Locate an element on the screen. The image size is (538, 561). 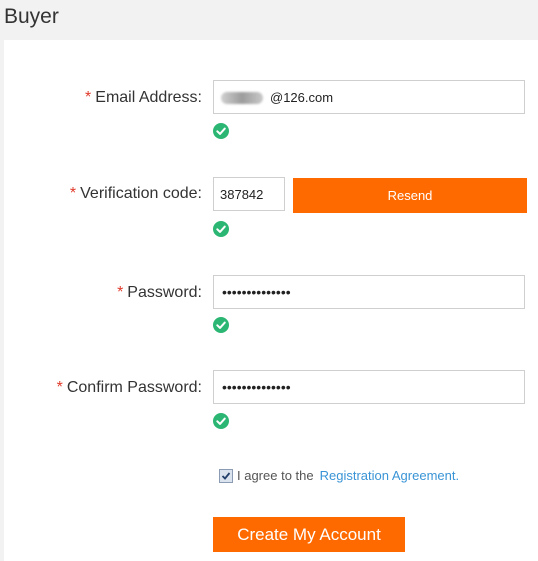
resend-button: Resend is located at coordinates (410, 195).